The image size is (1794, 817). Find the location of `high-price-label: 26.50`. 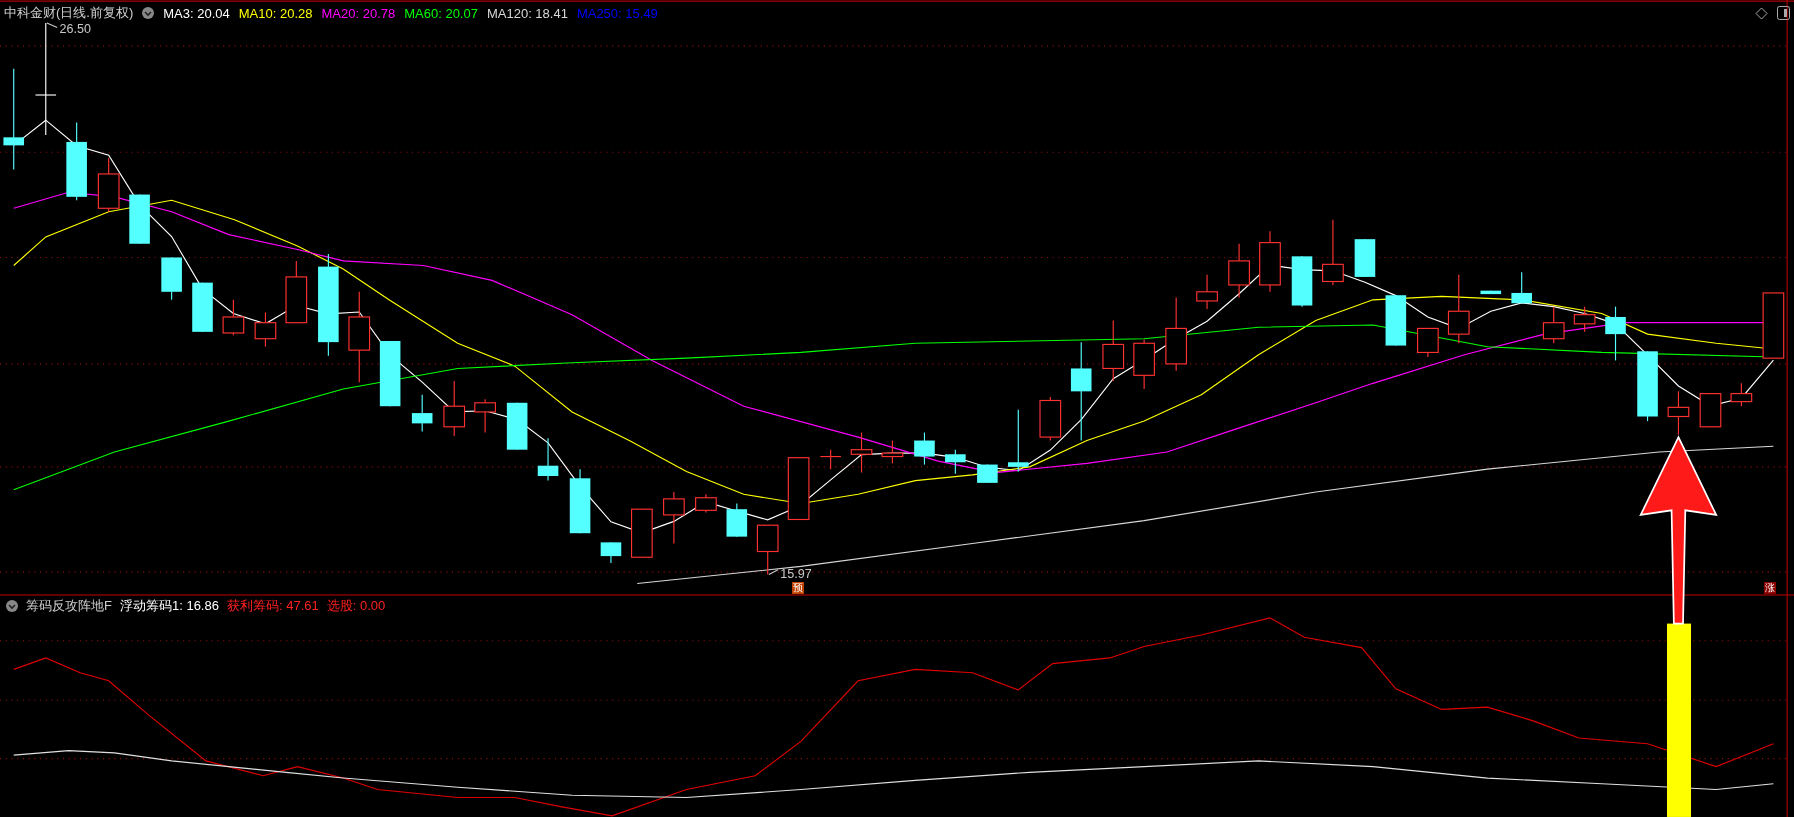

high-price-label: 26.50 is located at coordinates (75, 29).